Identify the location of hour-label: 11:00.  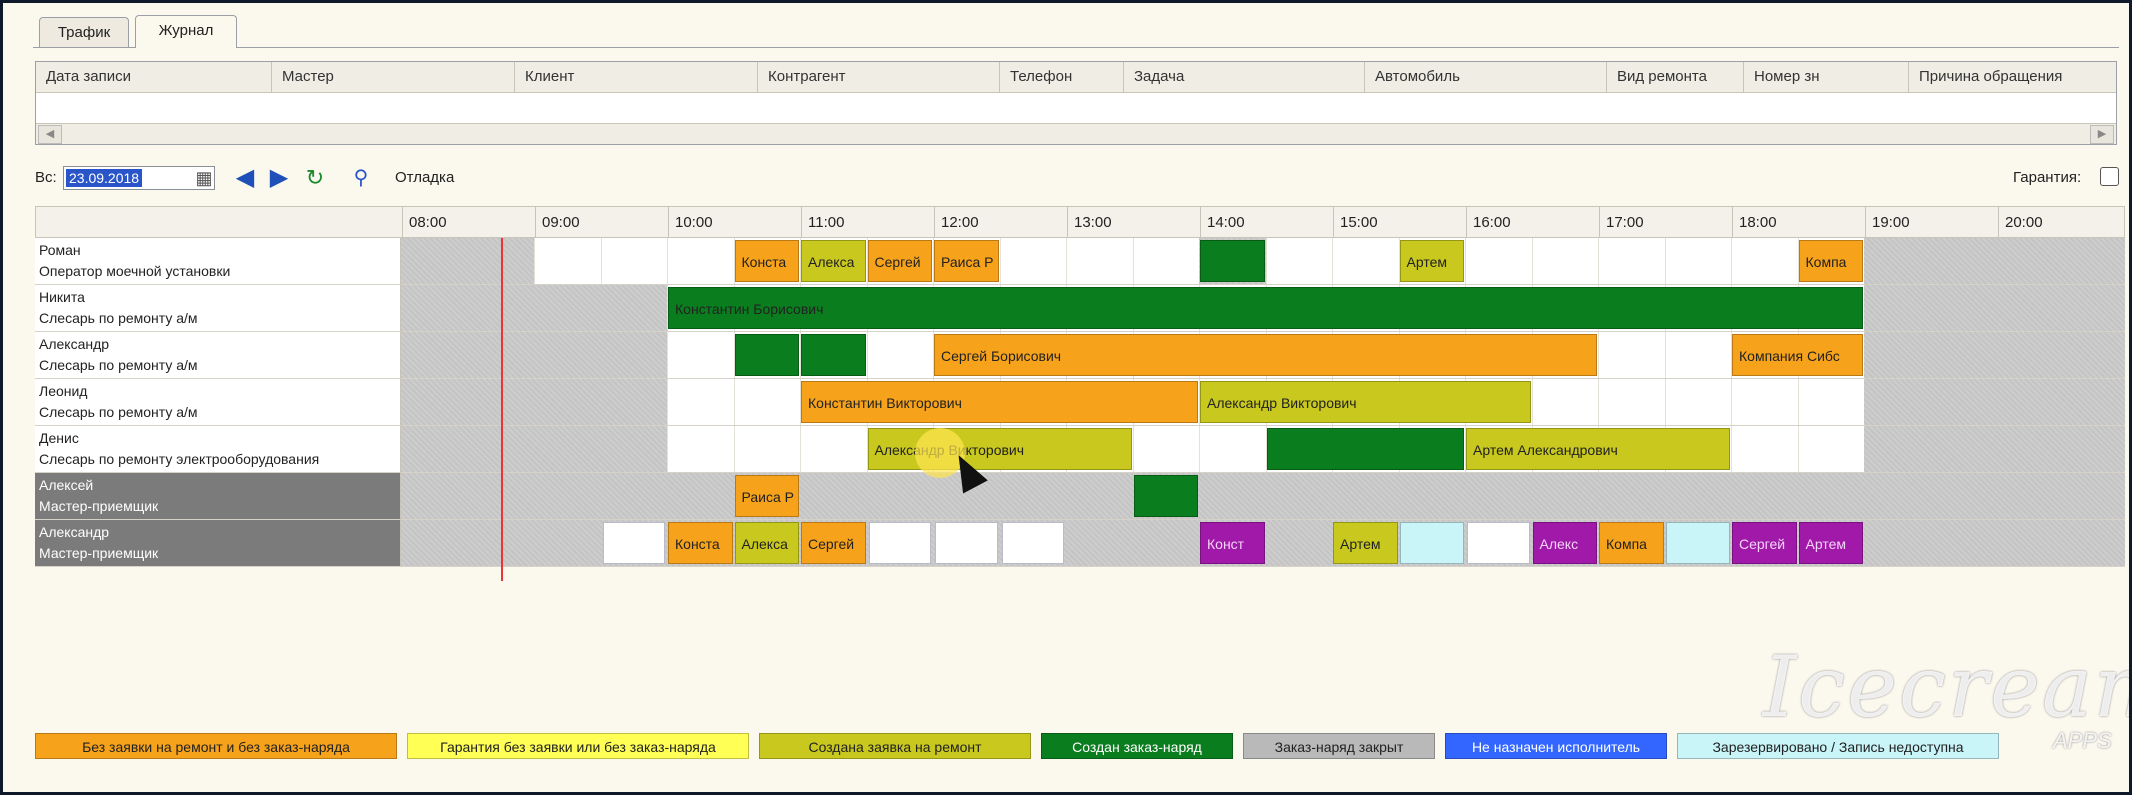
(867, 222).